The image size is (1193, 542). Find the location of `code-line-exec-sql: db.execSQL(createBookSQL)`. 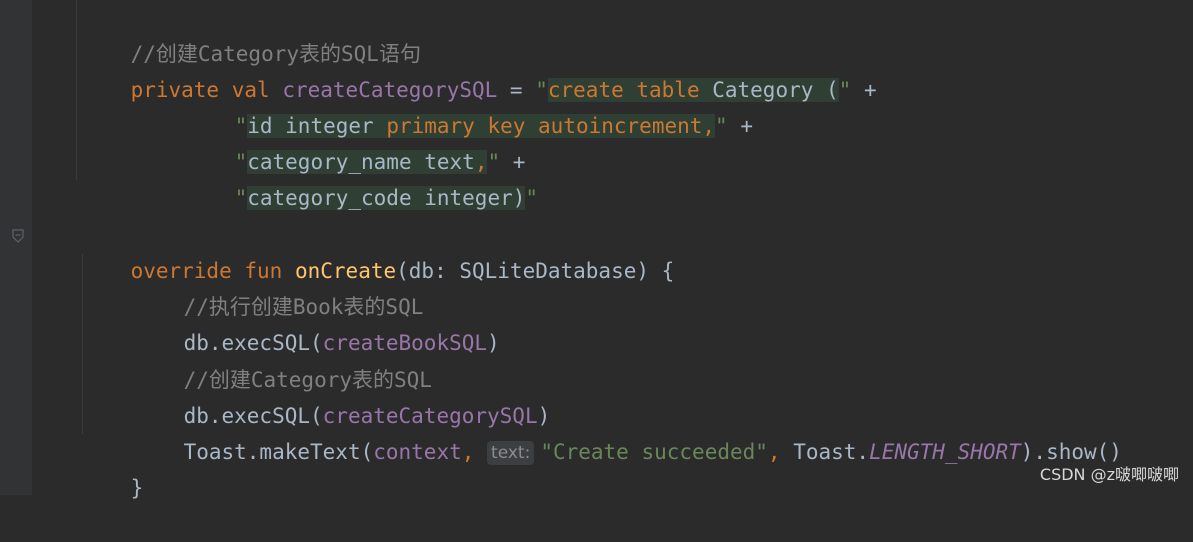

code-line-exec-sql: db.execSQL(createBookSQL) is located at coordinates (316, 322).